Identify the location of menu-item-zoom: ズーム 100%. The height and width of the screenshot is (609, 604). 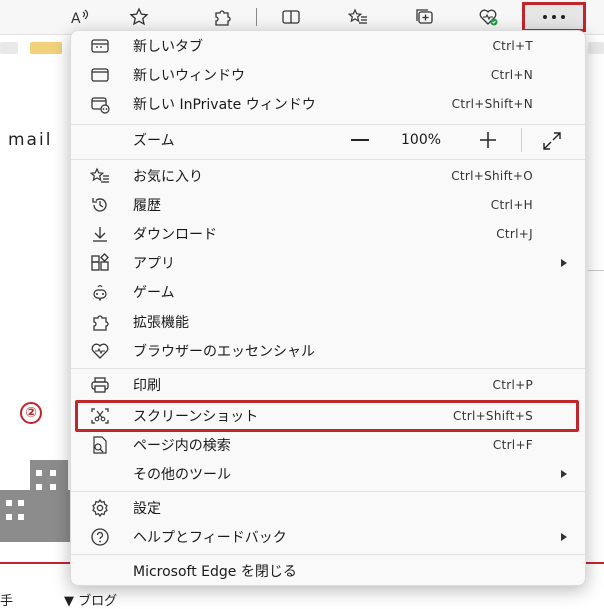
(328, 140).